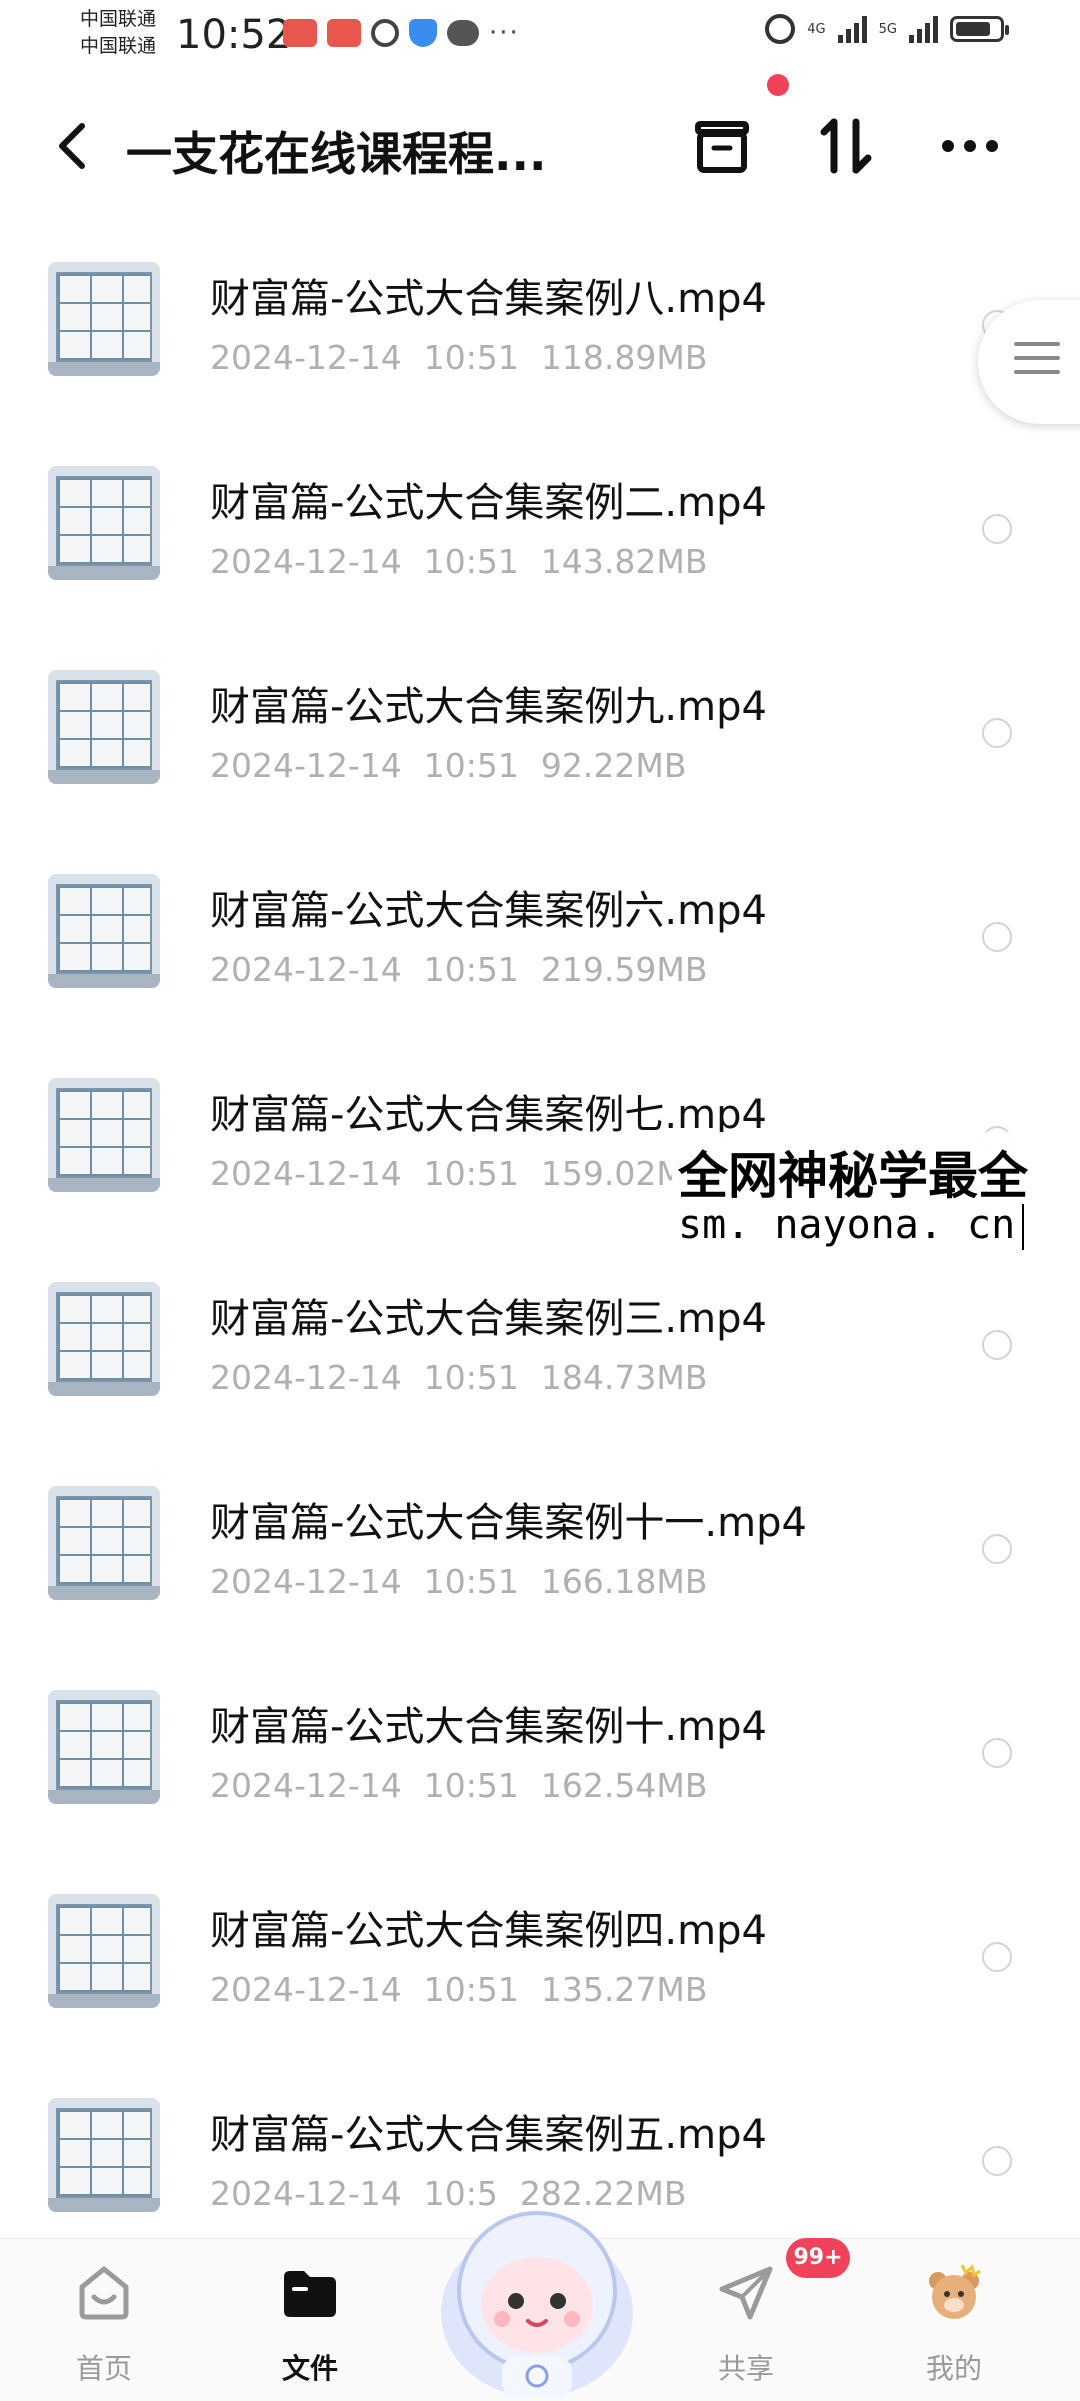 The width and height of the screenshot is (1080, 2401). I want to click on status-bar: 中国联通 中国联通 10:52 ··· 4G 5G, so click(540, 36).